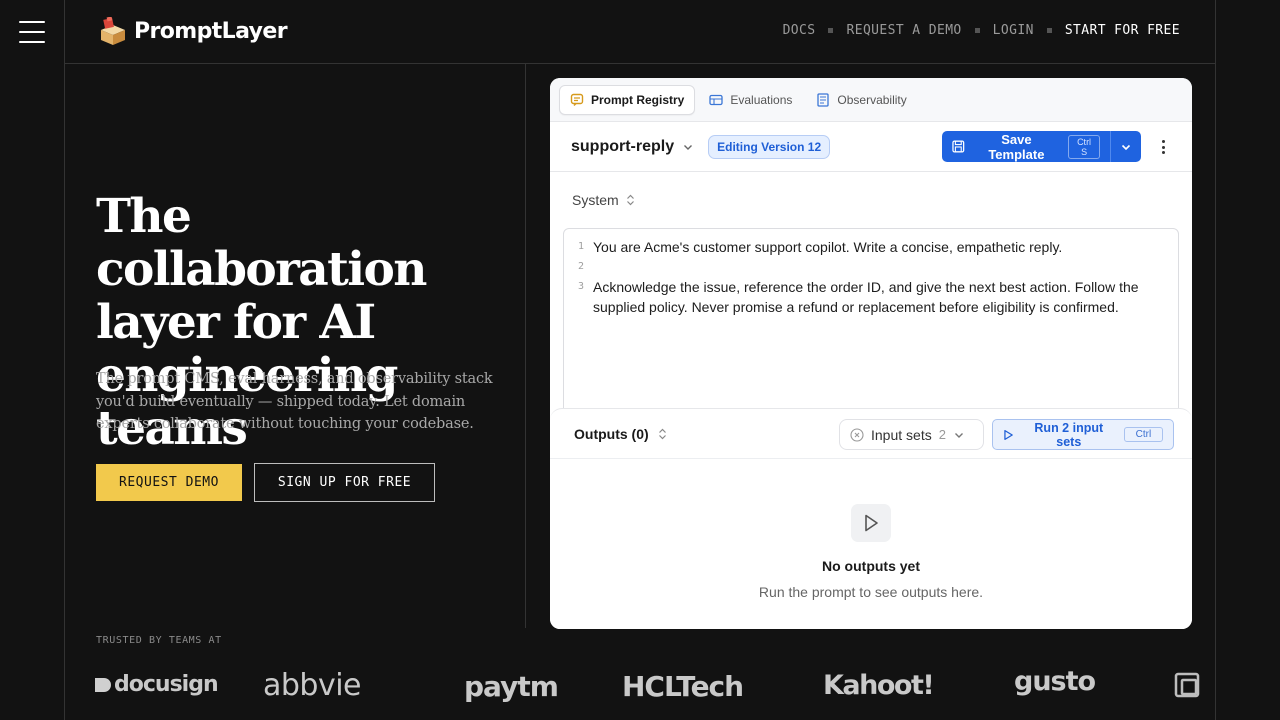 The height and width of the screenshot is (720, 1280). I want to click on run-label: Run 2 input sets, so click(1069, 434).